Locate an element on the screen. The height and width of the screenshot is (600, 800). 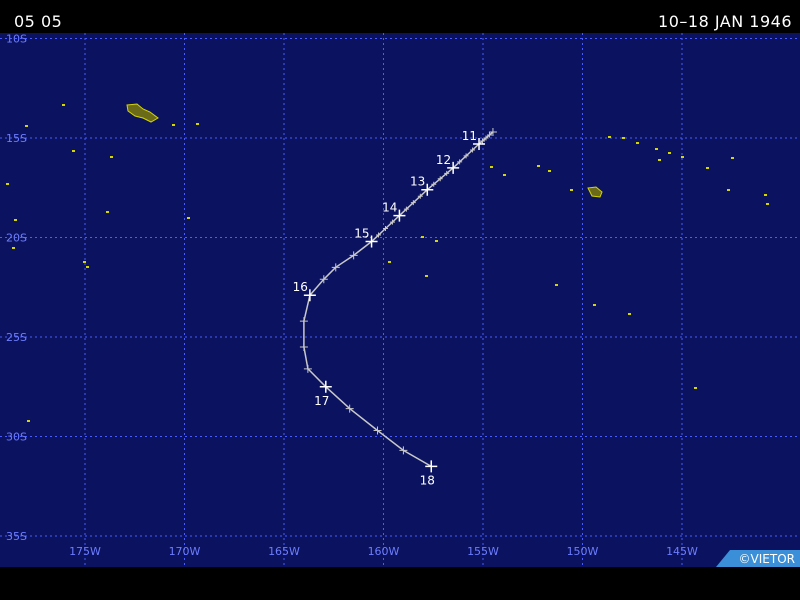
lon-label: 150W is located at coordinates (583, 551).